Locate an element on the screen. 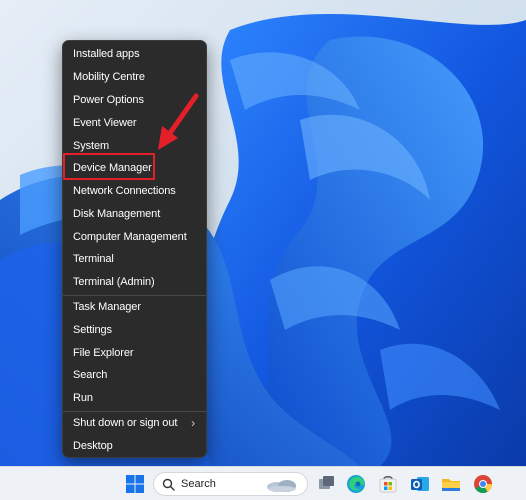  menu-item-terminal: Terminal is located at coordinates (134, 259).